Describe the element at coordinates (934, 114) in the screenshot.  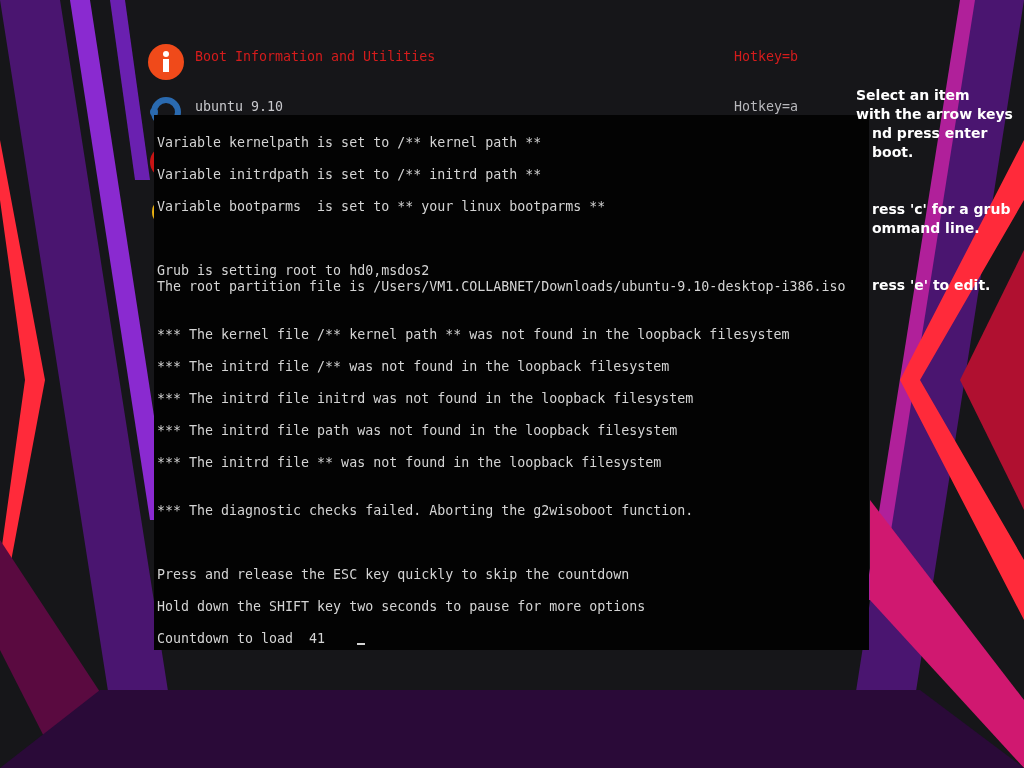
I see `help-text: with the arrow keys` at that location.